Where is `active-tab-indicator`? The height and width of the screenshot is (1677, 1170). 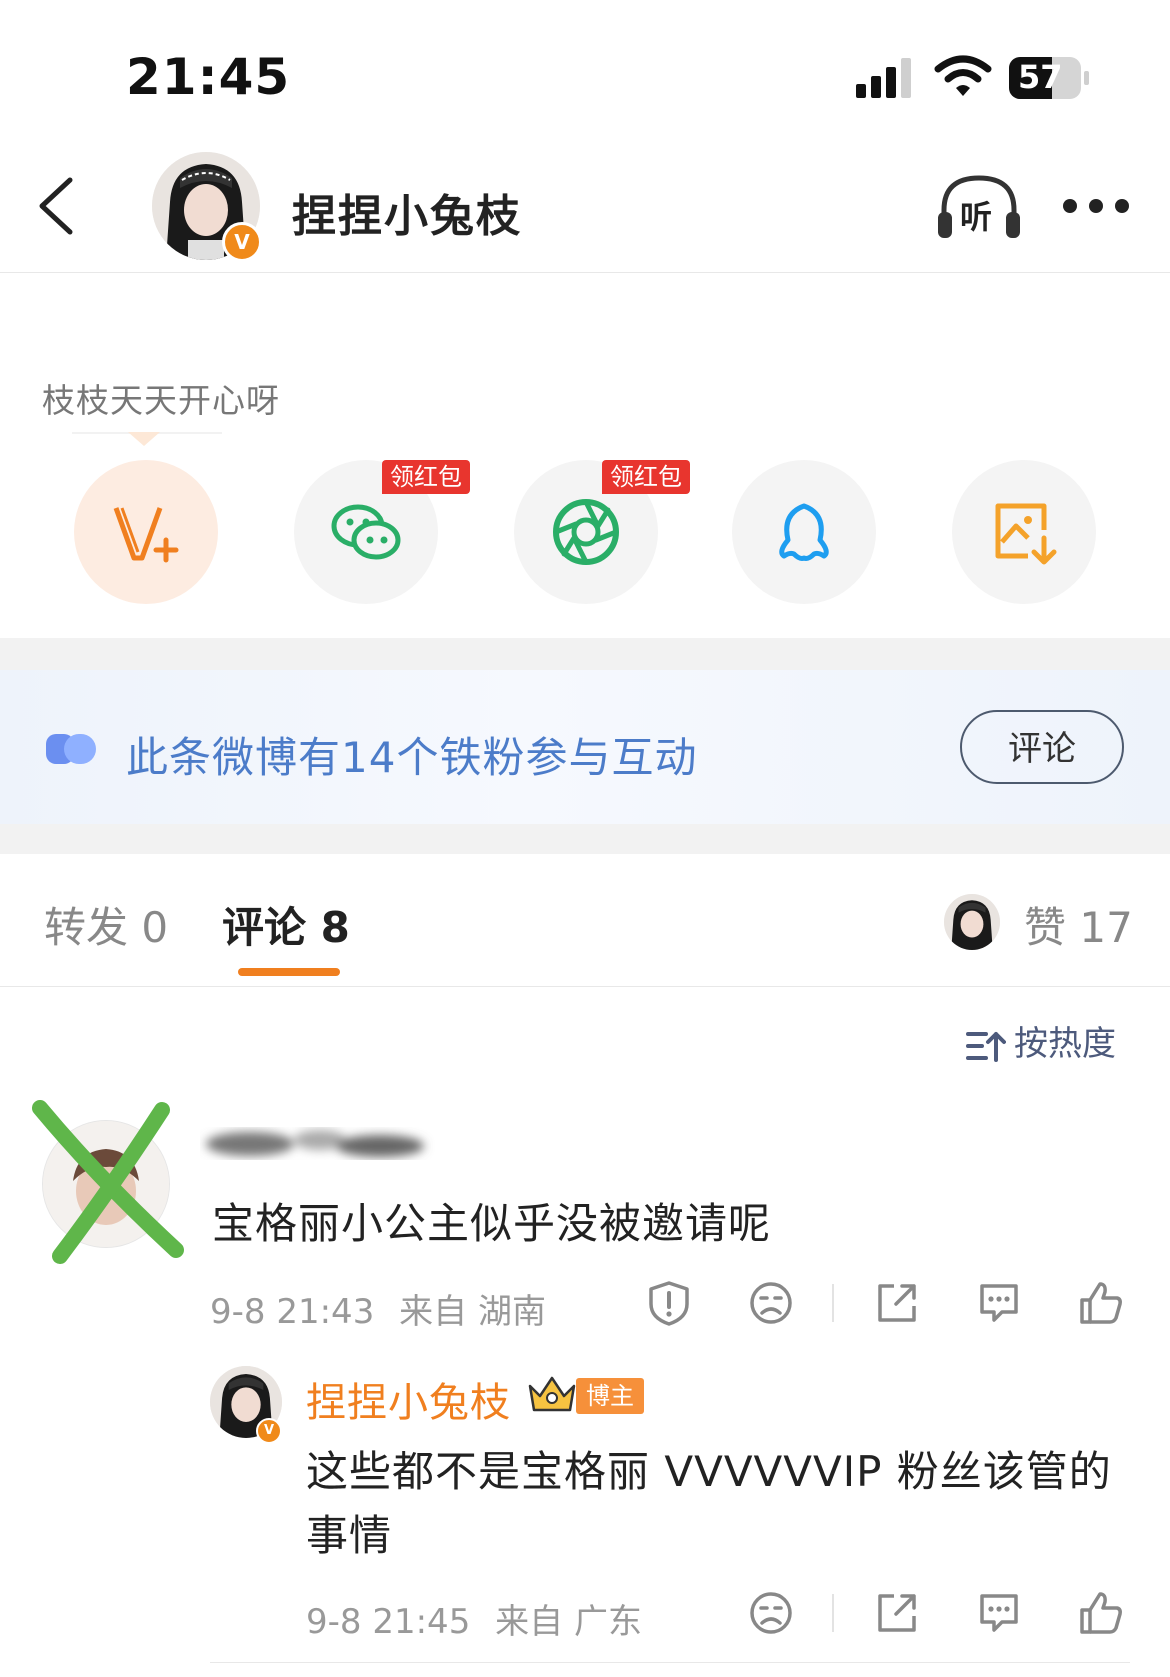
active-tab-indicator is located at coordinates (289, 972).